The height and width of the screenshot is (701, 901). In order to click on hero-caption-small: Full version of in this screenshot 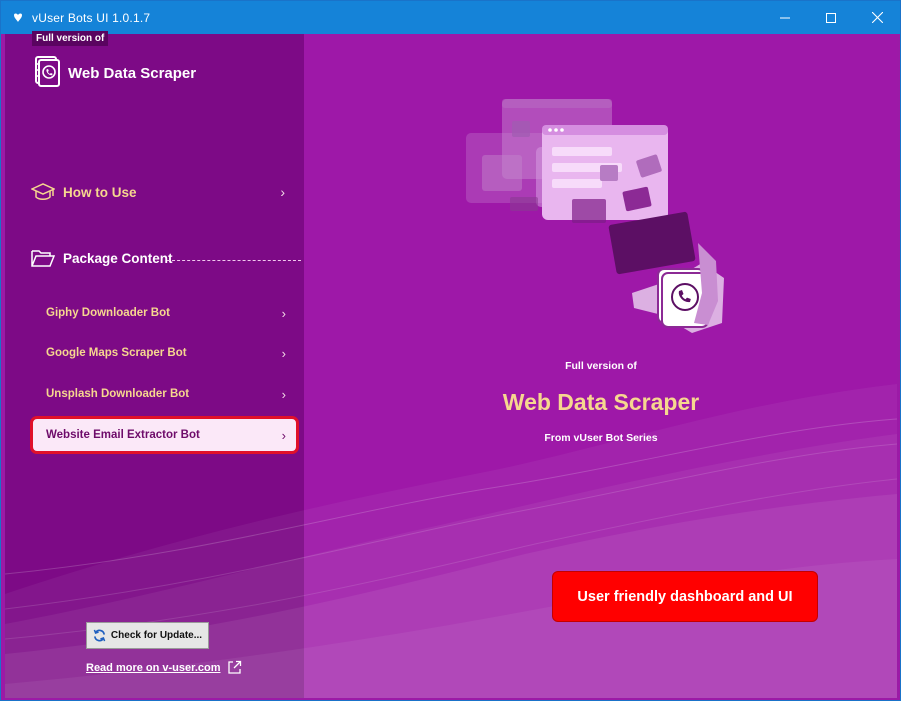, I will do `click(601, 366)`.